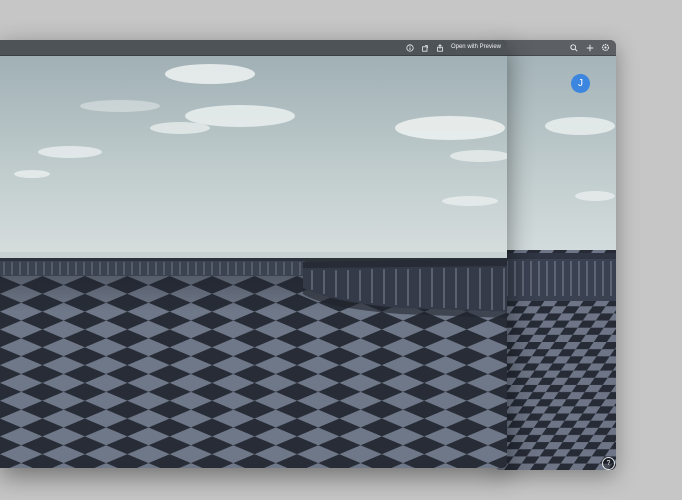  What do you see at coordinates (253, 48) in the screenshot?
I see `quick-look-titlebar: Open with Preview` at bounding box center [253, 48].